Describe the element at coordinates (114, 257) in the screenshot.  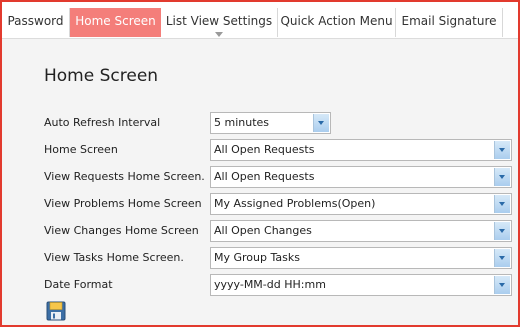
I see `field-label-view-tasks: View Tasks Home Screen.` at that location.